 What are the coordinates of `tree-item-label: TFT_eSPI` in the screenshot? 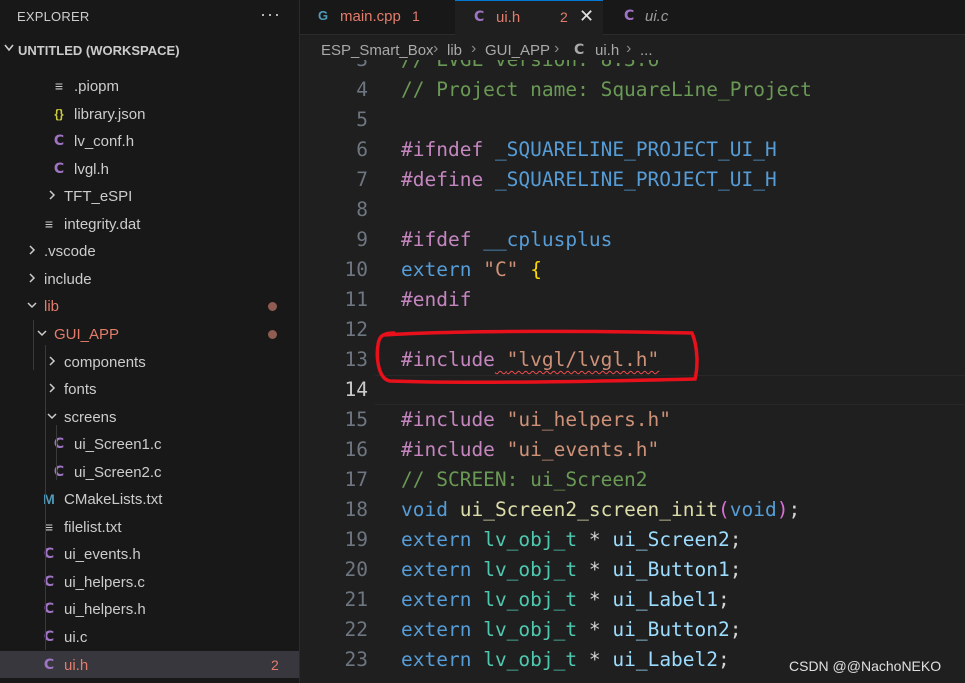 It's located at (98, 197).